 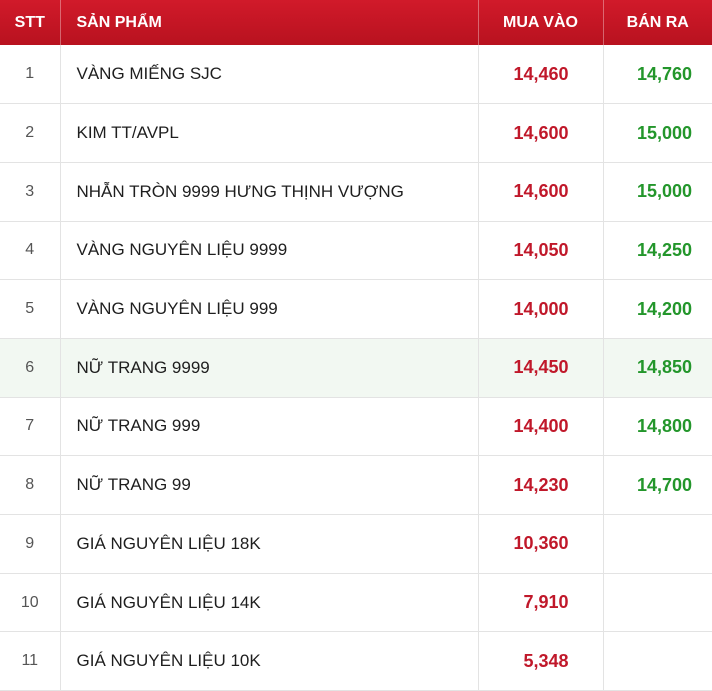 What do you see at coordinates (269, 75) in the screenshot?
I see `row-product-name: VÀNG MIẾNG SJC` at bounding box center [269, 75].